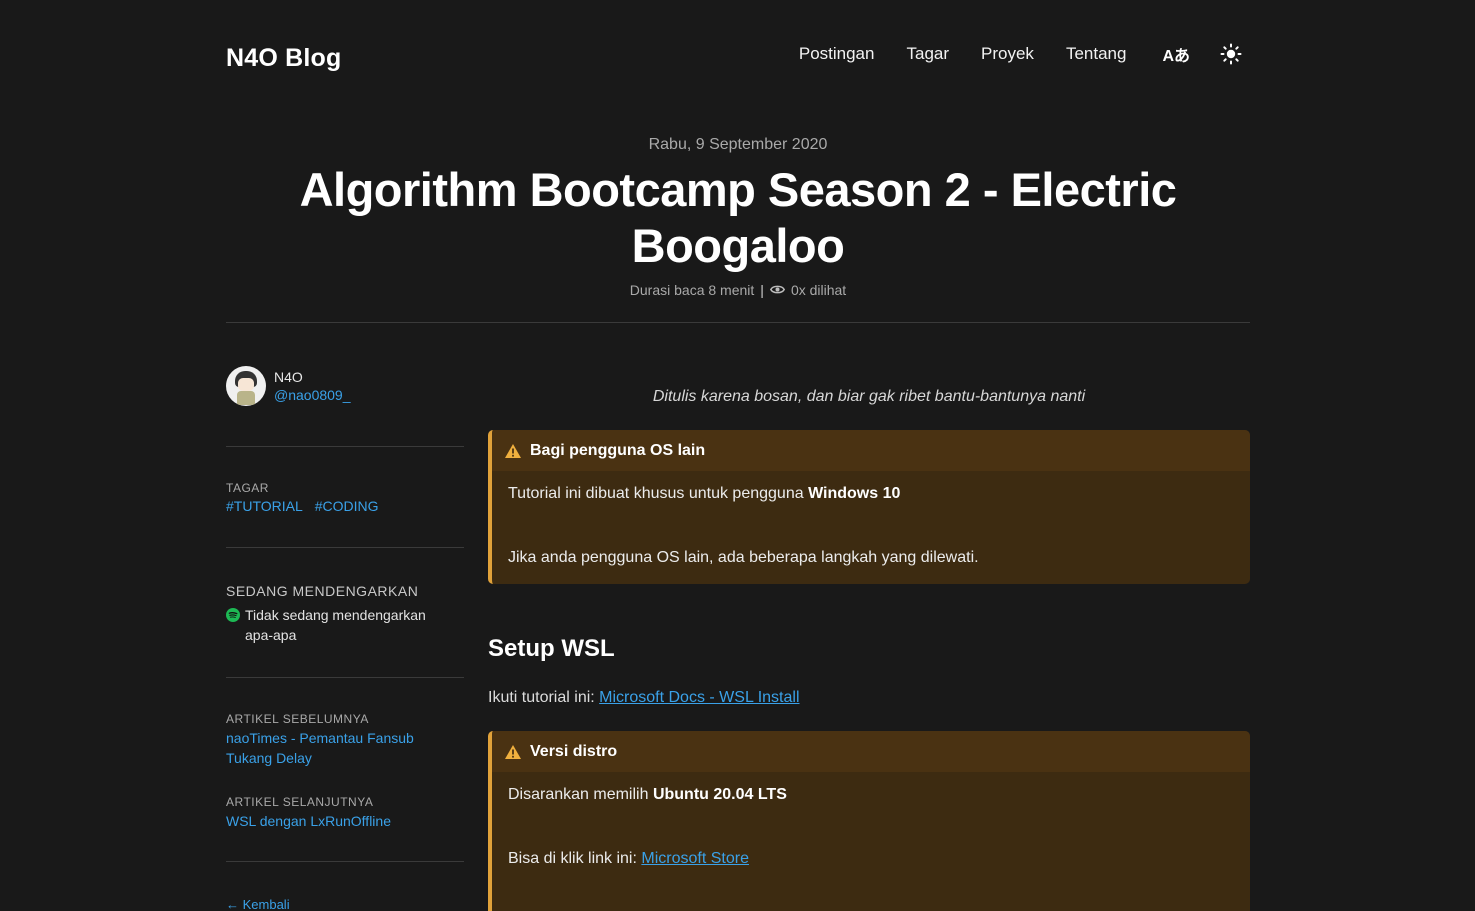  Describe the element at coordinates (345, 821) in the screenshot. I see `next-article-link: WSL dengan LxRunOffline` at that location.